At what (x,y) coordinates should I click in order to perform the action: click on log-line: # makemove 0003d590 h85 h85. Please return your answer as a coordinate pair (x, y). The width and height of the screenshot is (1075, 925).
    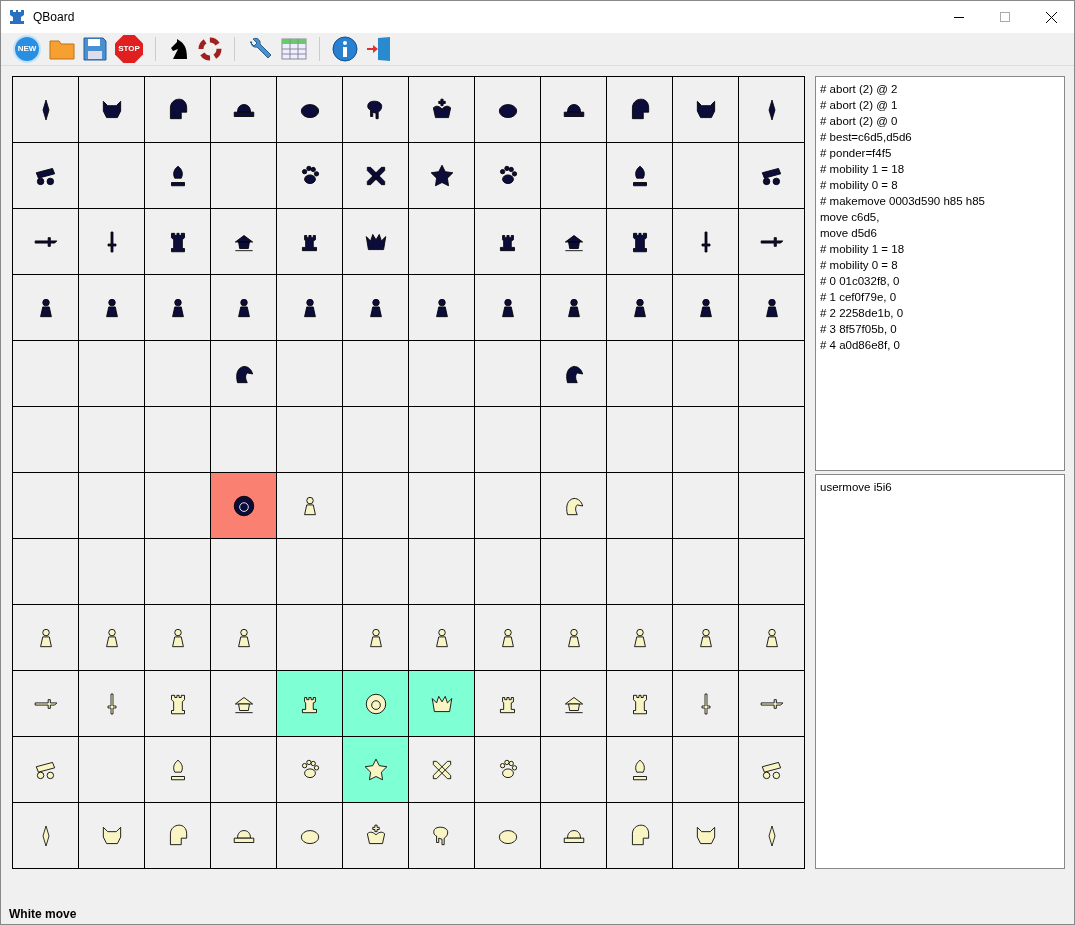
    Looking at the image, I should click on (903, 201).